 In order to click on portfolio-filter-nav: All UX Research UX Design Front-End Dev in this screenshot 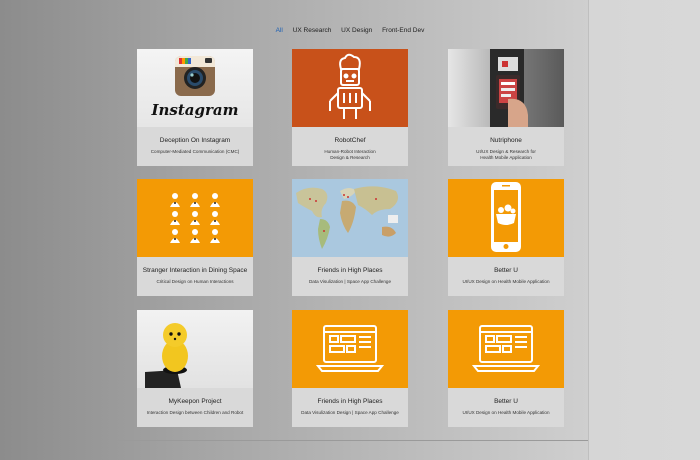, I will do `click(350, 30)`.